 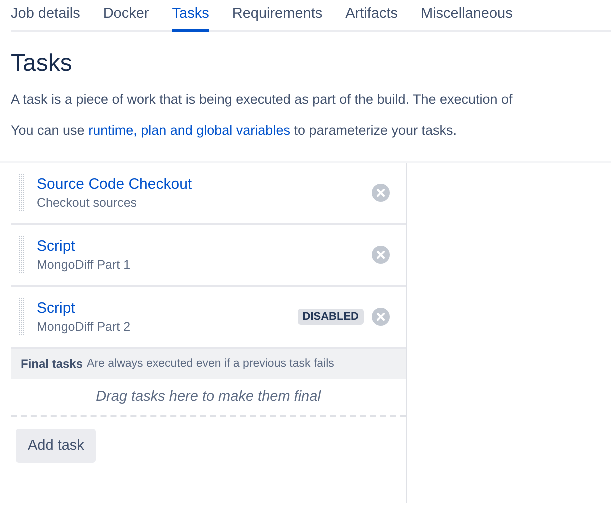 I want to click on add-task-button: Add task, so click(x=56, y=446).